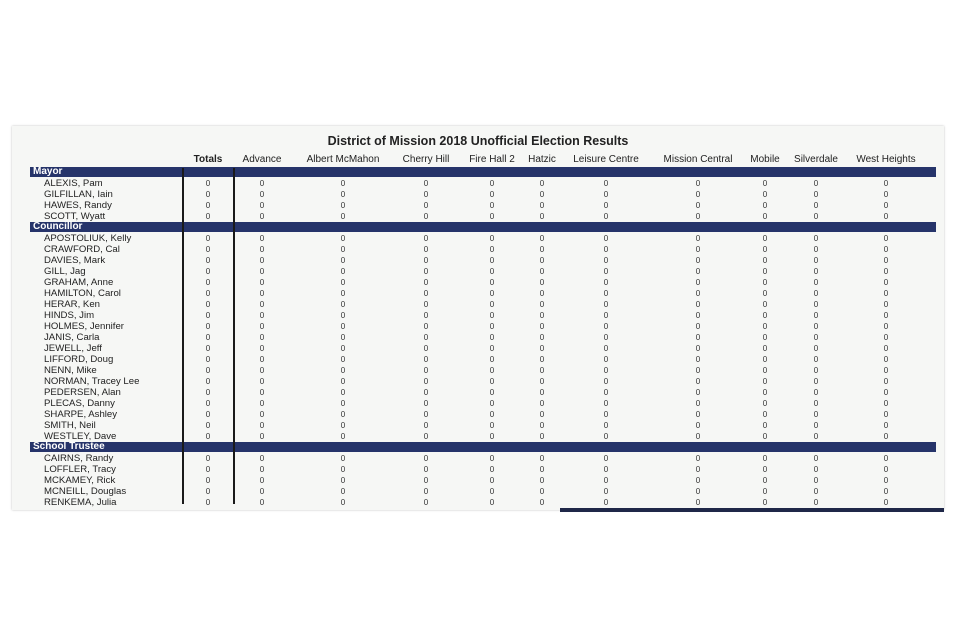 Image resolution: width=960 pixels, height=640 pixels. I want to click on candidate-name: GILL, Jag, so click(65, 271).